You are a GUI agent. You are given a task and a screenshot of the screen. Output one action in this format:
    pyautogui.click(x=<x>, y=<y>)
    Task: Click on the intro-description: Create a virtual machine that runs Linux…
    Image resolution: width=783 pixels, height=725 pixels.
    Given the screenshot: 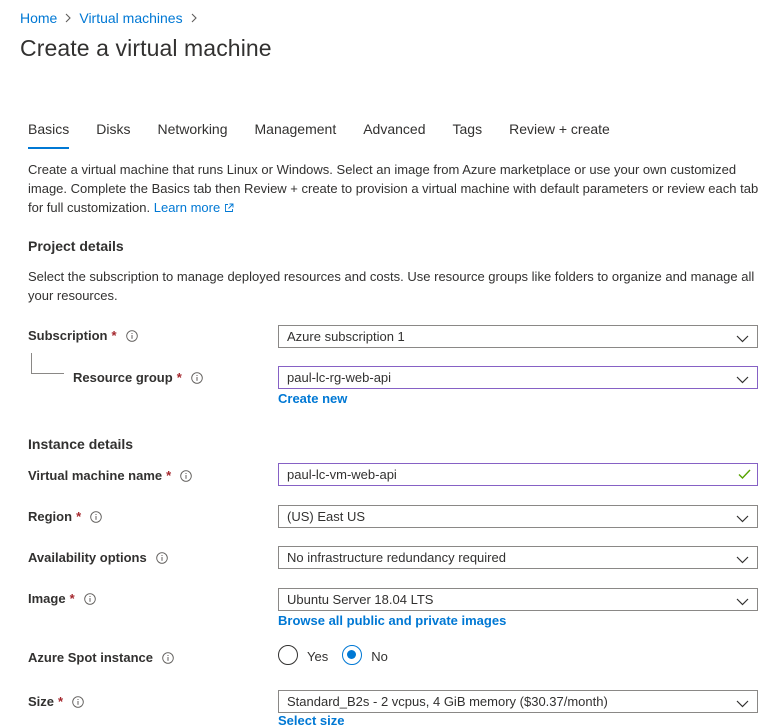 What is the action you would take?
    pyautogui.click(x=395, y=189)
    